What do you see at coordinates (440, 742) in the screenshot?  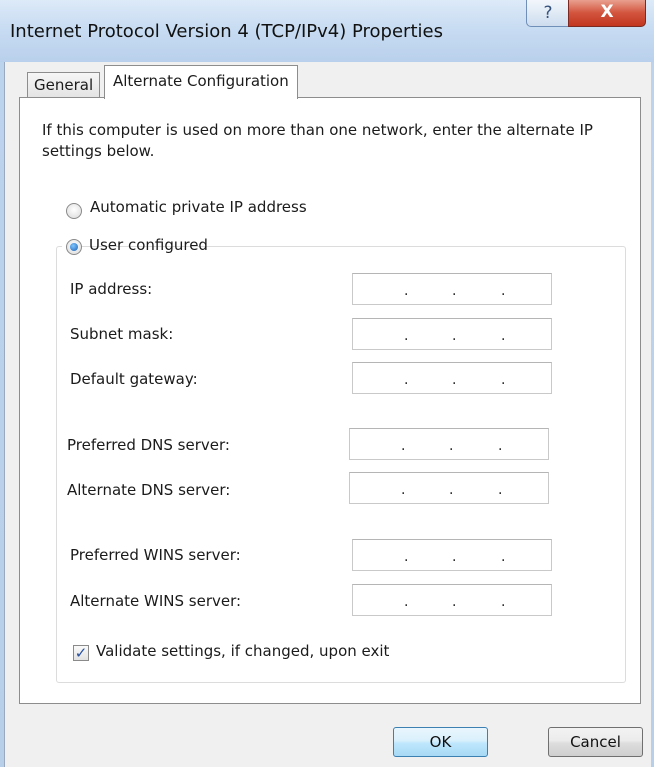 I see `ok-button: OK` at bounding box center [440, 742].